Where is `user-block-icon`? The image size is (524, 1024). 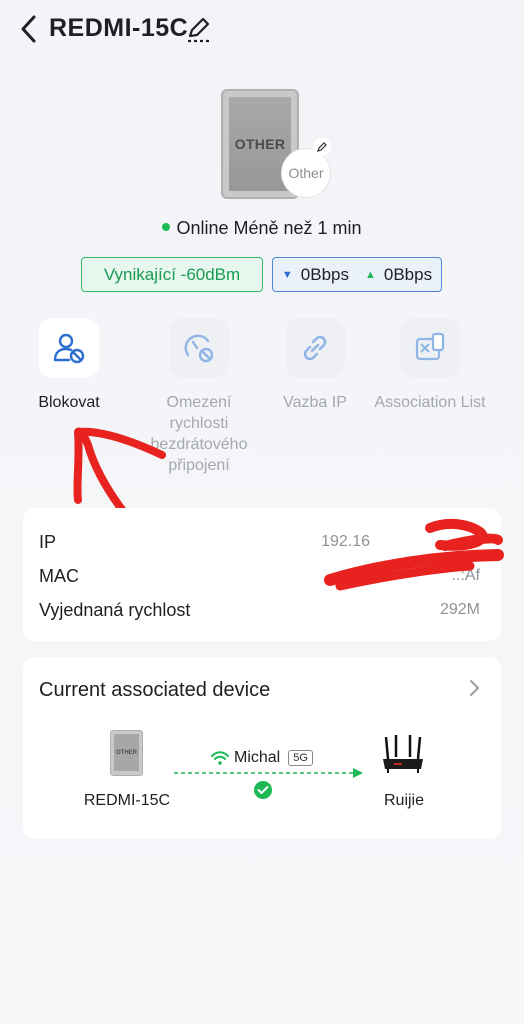
user-block-icon is located at coordinates (69, 348).